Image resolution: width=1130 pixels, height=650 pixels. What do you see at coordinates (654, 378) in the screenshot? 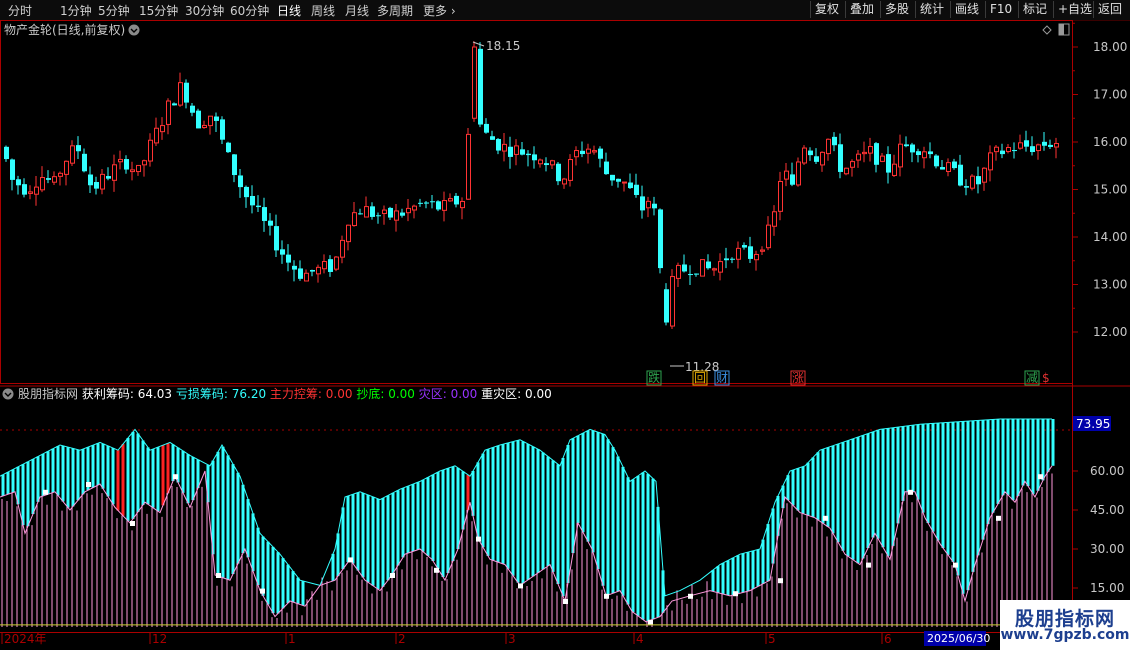
I see `event-marker: 跌` at bounding box center [654, 378].